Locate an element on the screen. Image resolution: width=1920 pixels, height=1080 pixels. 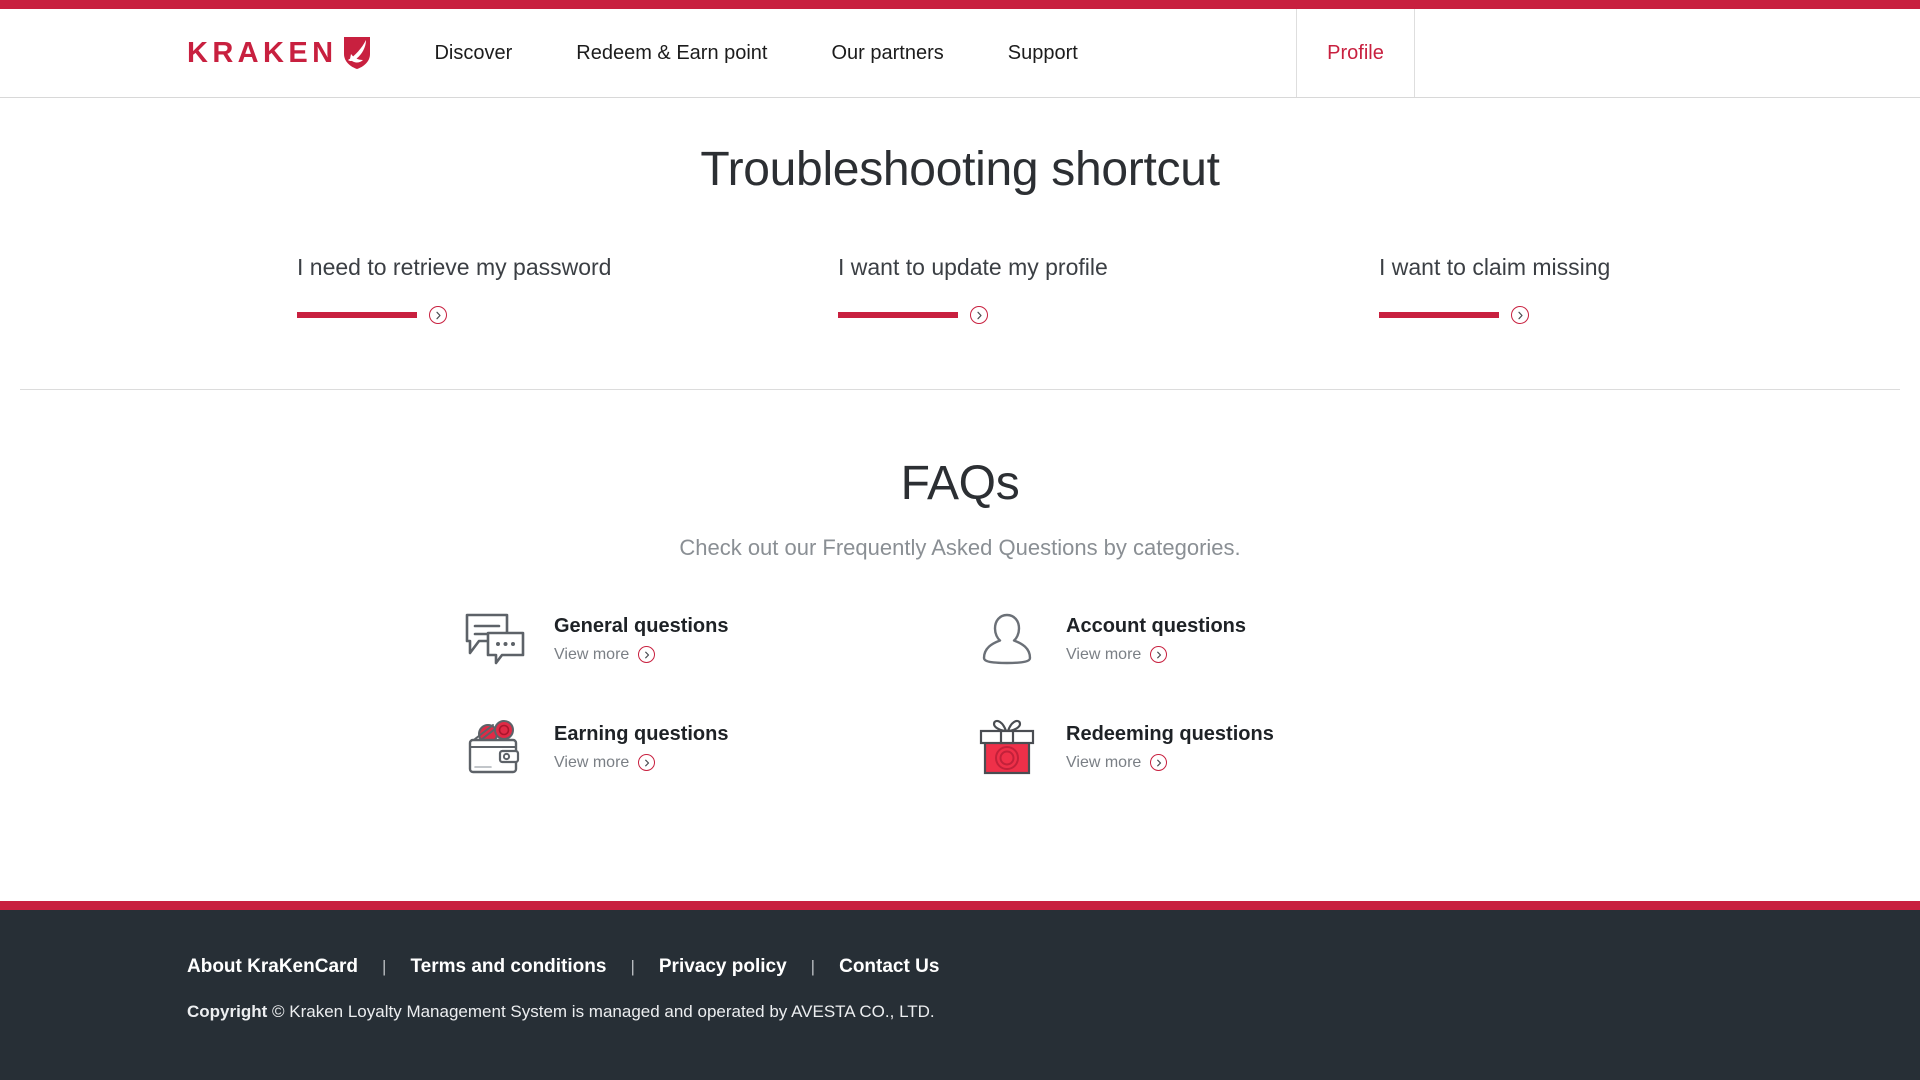
profile-link: Profile is located at coordinates (1355, 53).